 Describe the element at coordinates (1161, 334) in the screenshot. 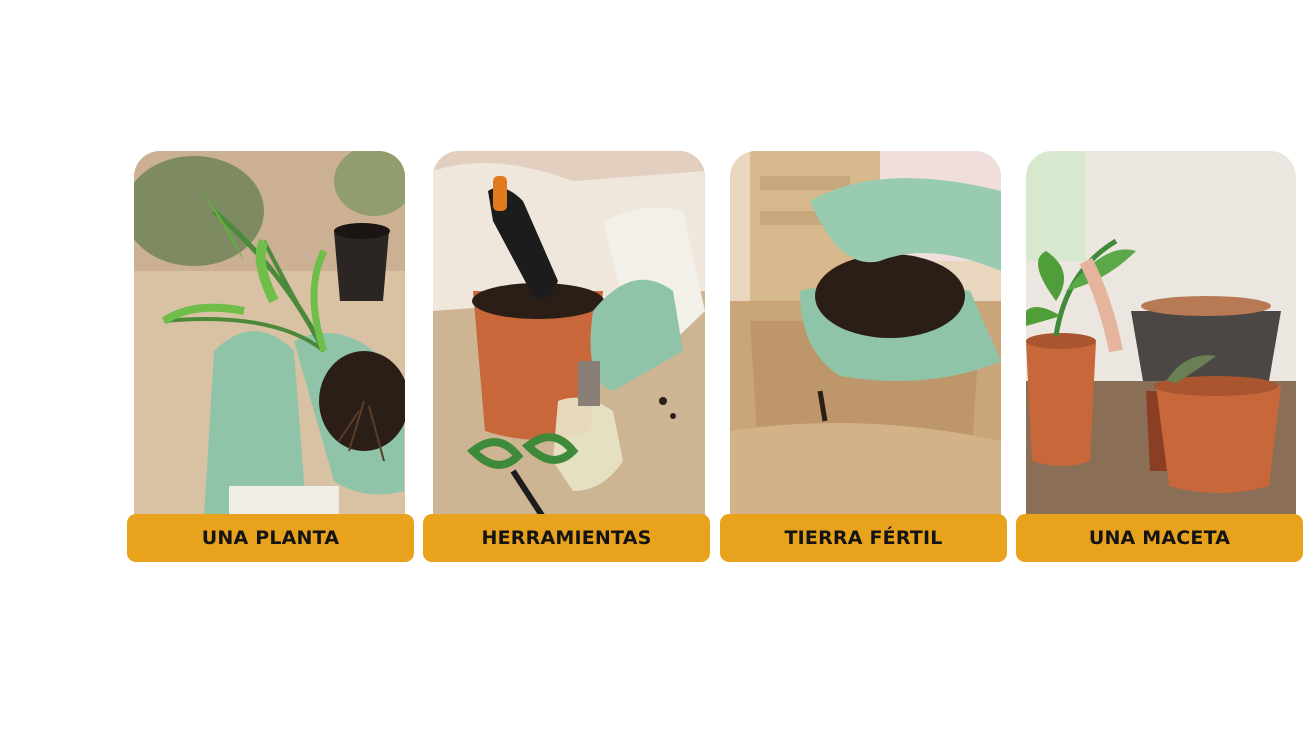

I see `flower-pot-photo` at that location.